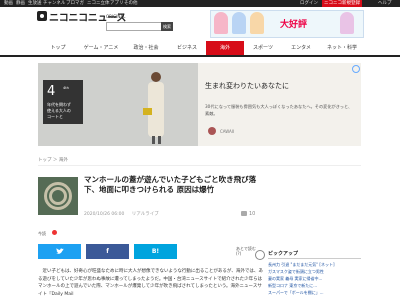  What do you see at coordinates (101, 48) in the screenshot?
I see `nav-item-game-anime: ゲーム・アニメ` at bounding box center [101, 48].